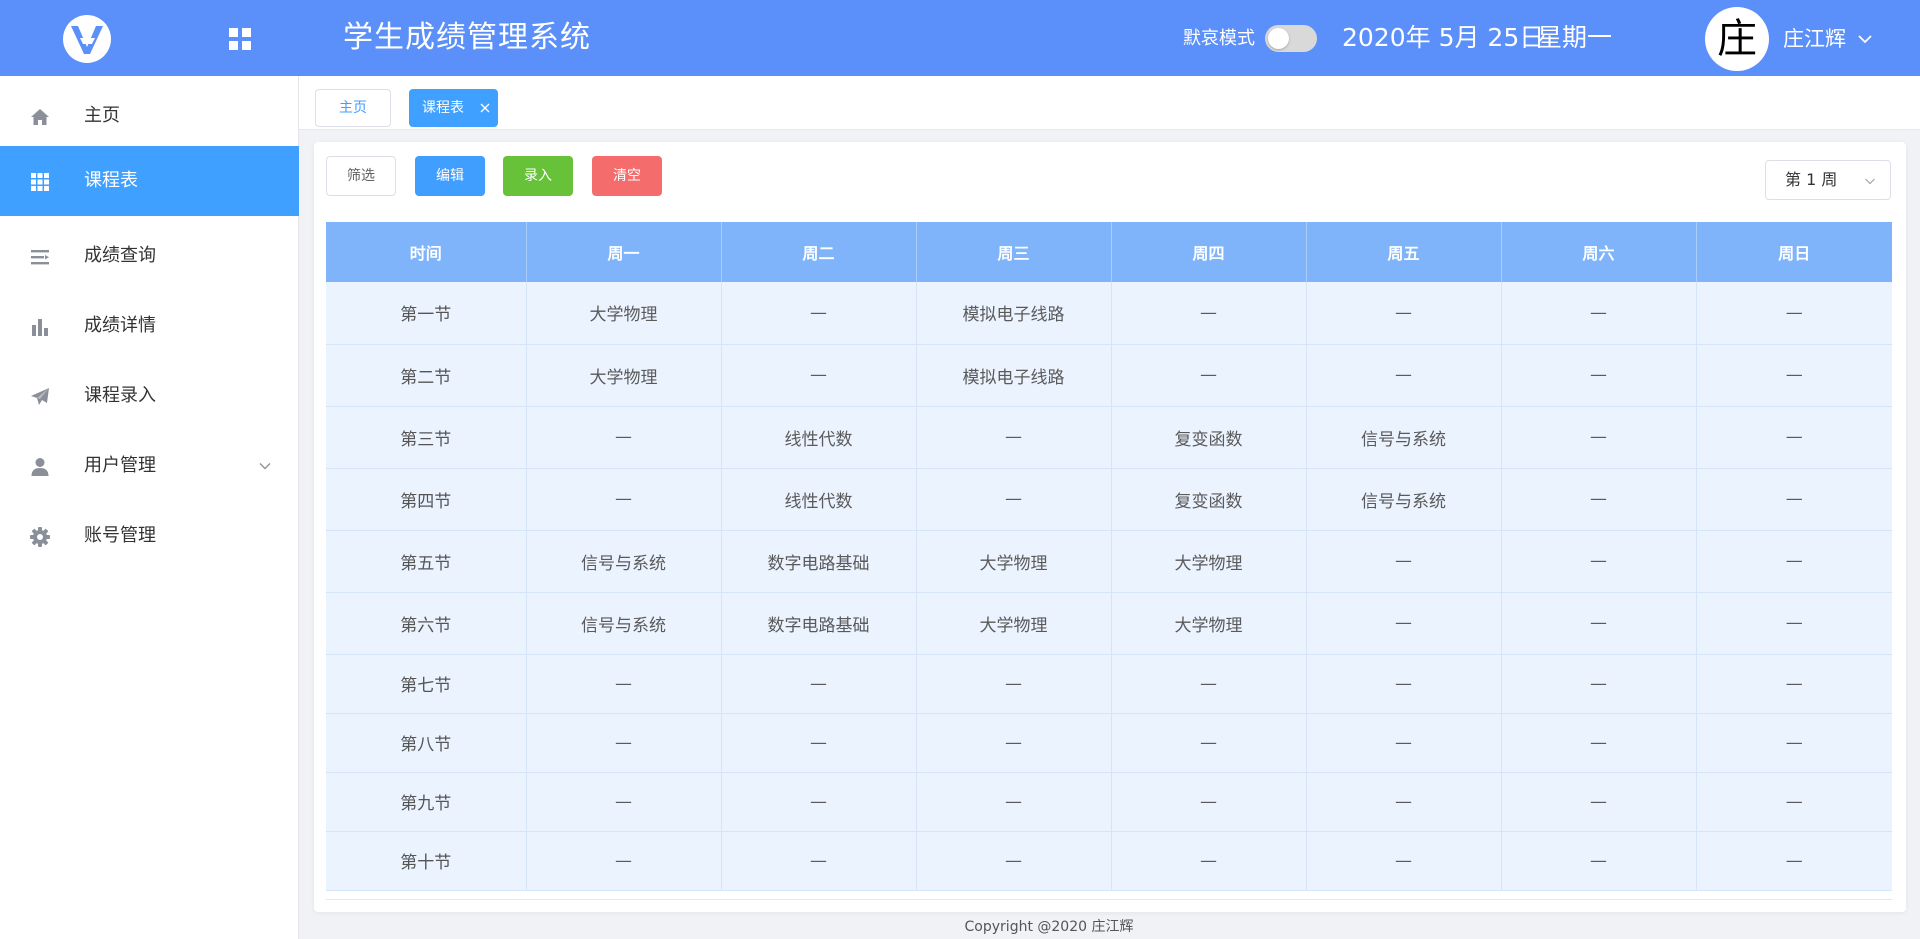  I want to click on enter-button: 录入, so click(538, 176).